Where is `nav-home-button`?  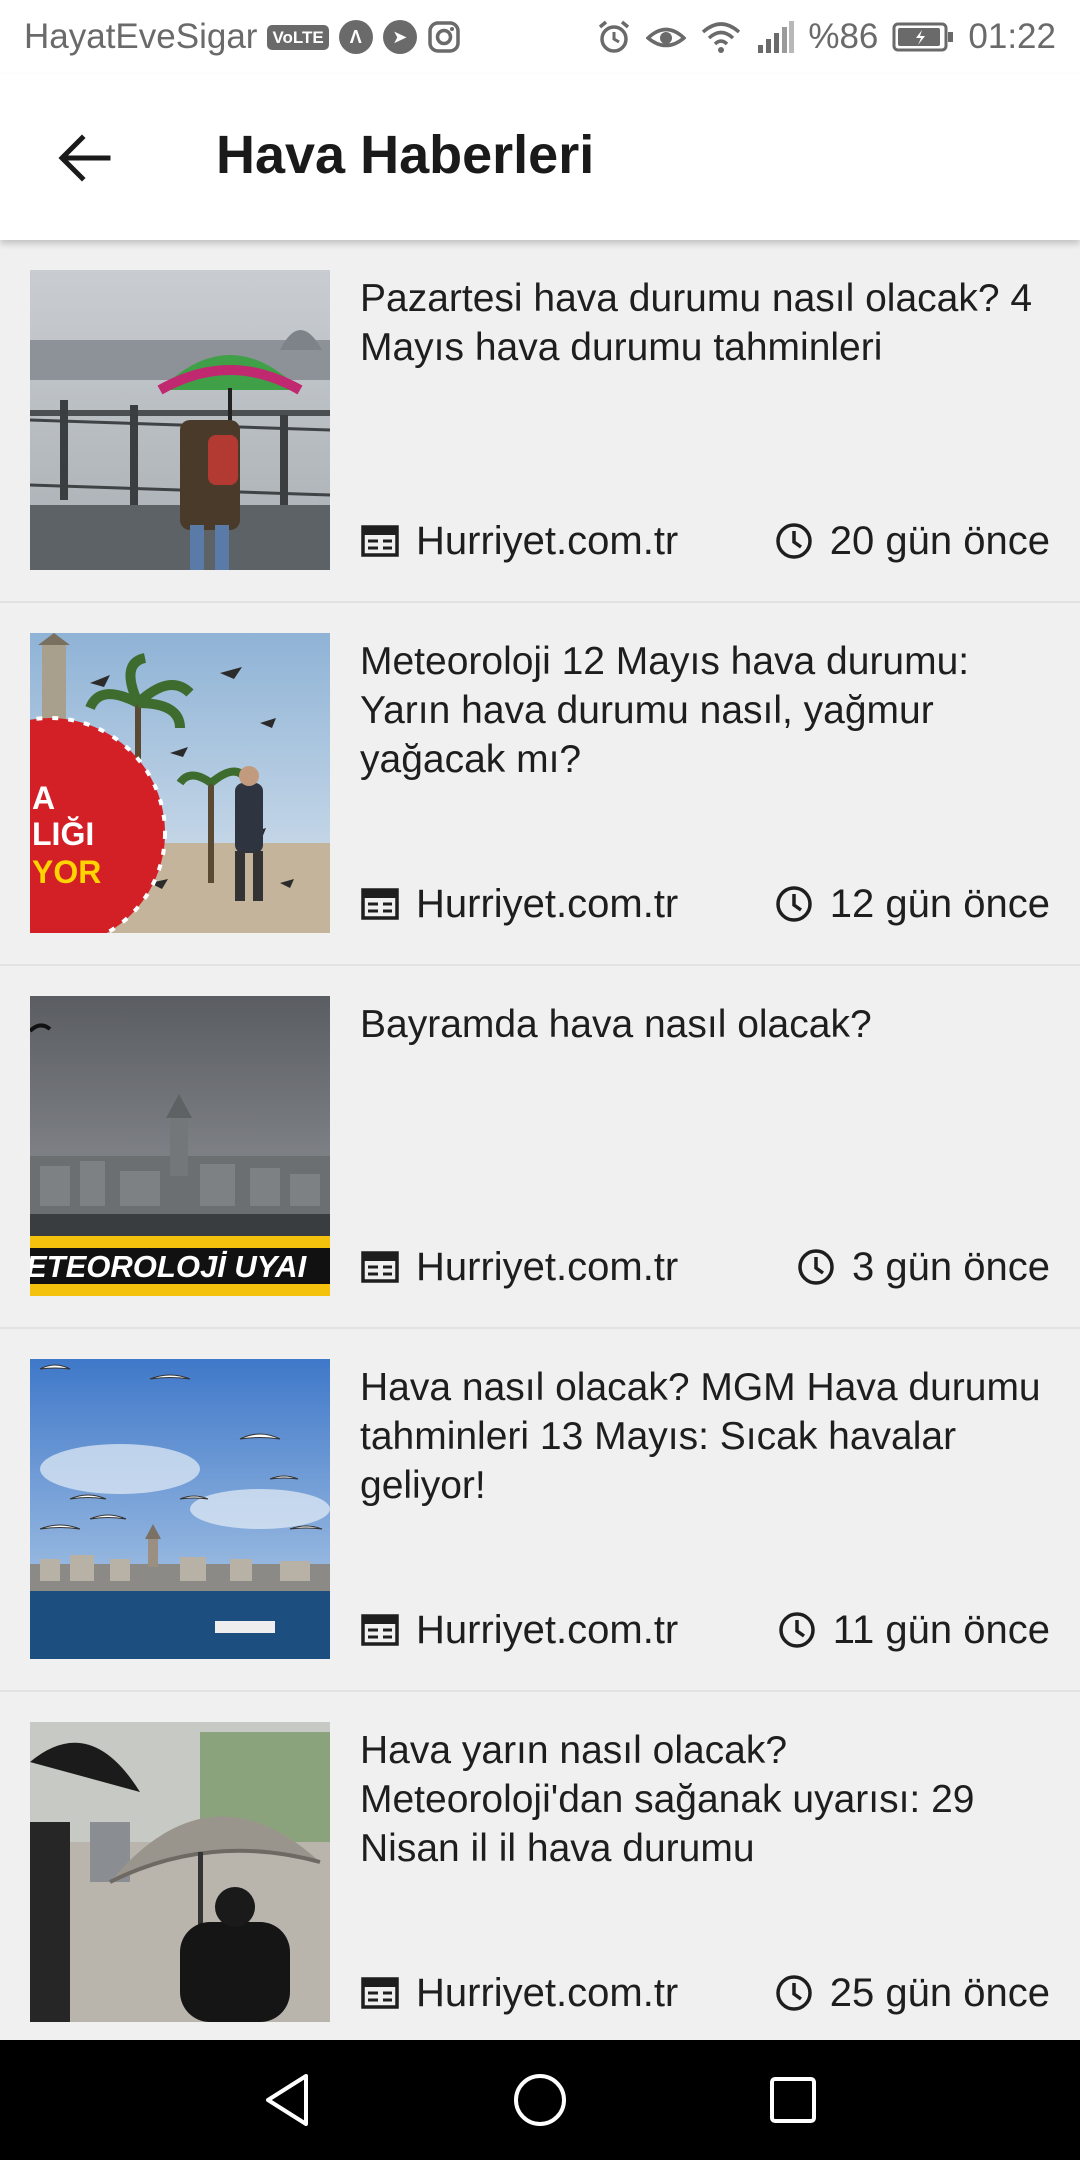
nav-home-button is located at coordinates (540, 2100).